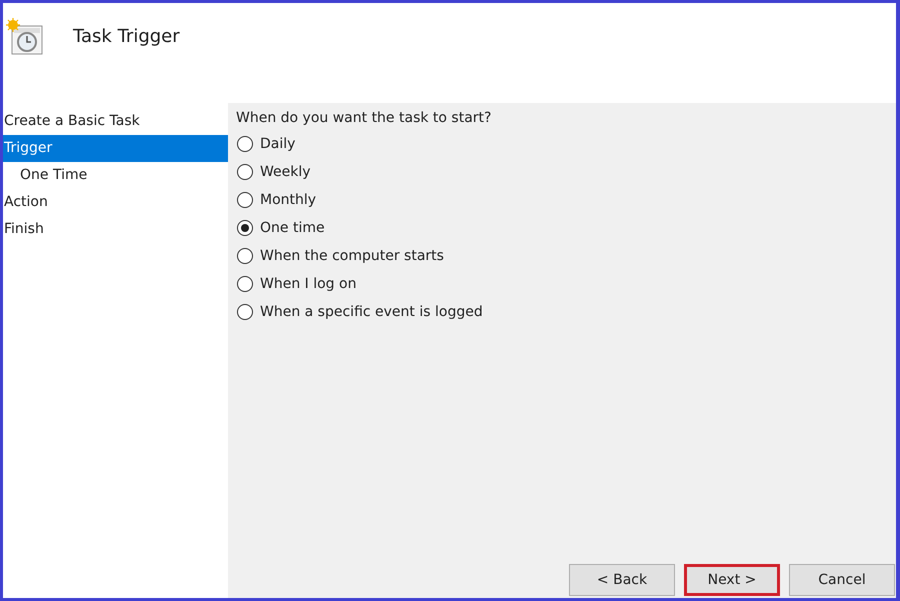 This screenshot has height=601, width=900. Describe the element at coordinates (288, 200) in the screenshot. I see `option-label: Monthly` at that location.